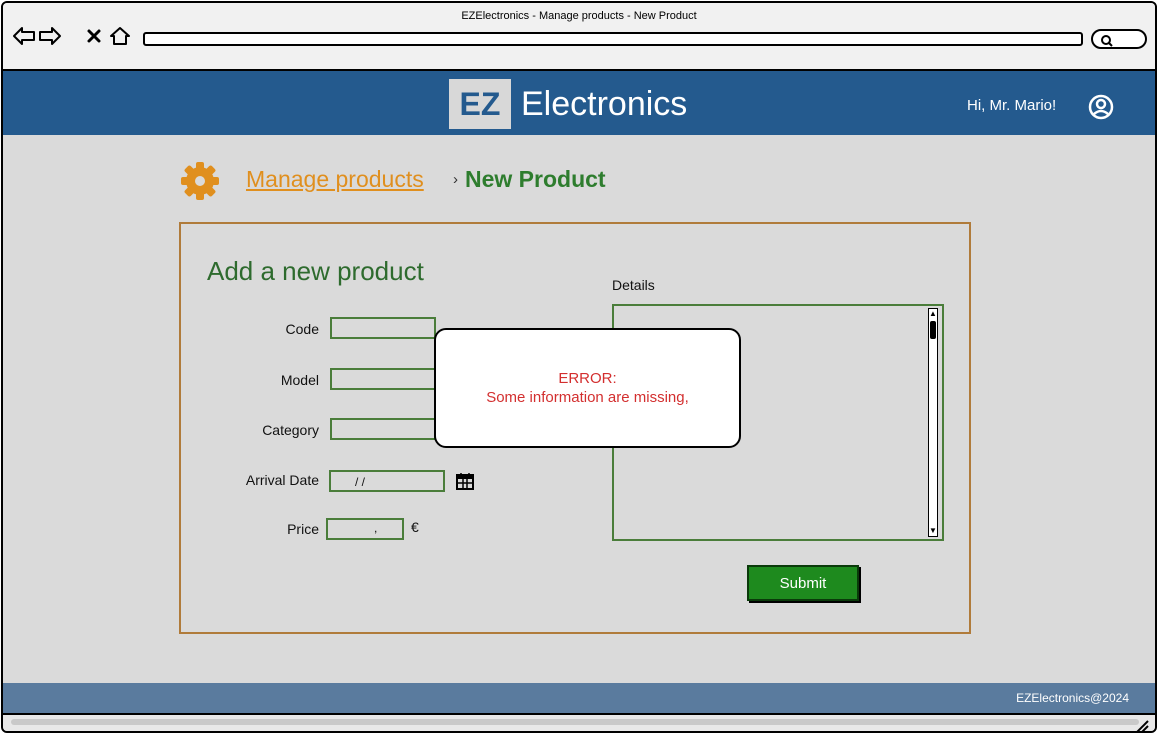 The image size is (1160, 736). What do you see at coordinates (335, 179) in the screenshot?
I see `breadcrumb-manage-products: Manage products` at bounding box center [335, 179].